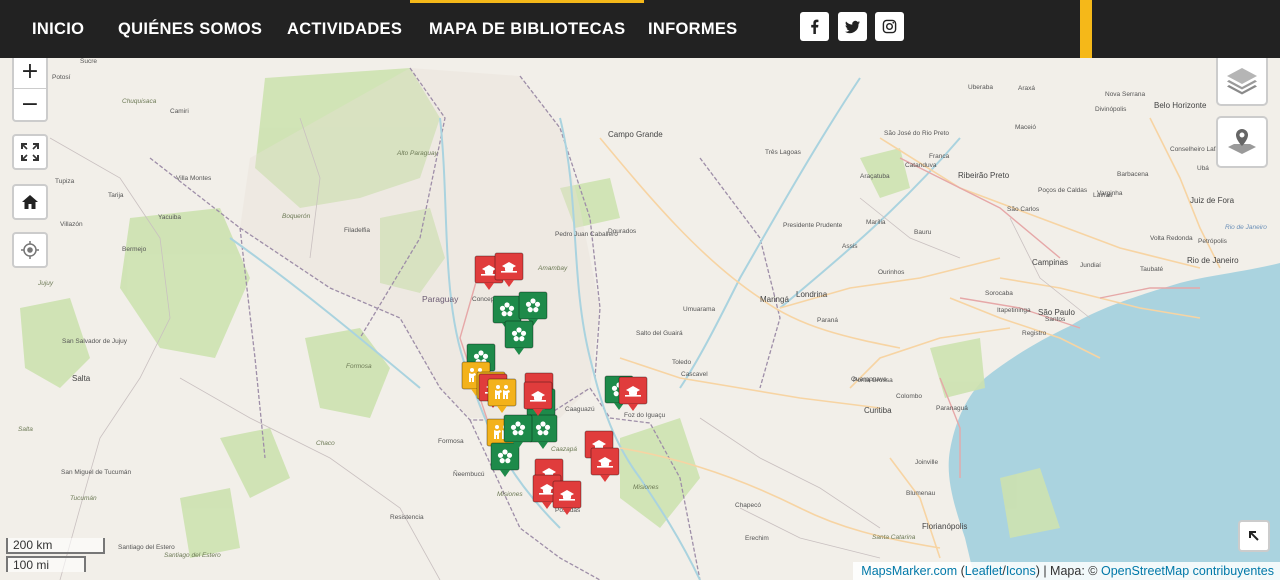 Image resolution: width=1280 pixels, height=580 pixels. I want to click on place-label: Maceió, so click(1025, 127).